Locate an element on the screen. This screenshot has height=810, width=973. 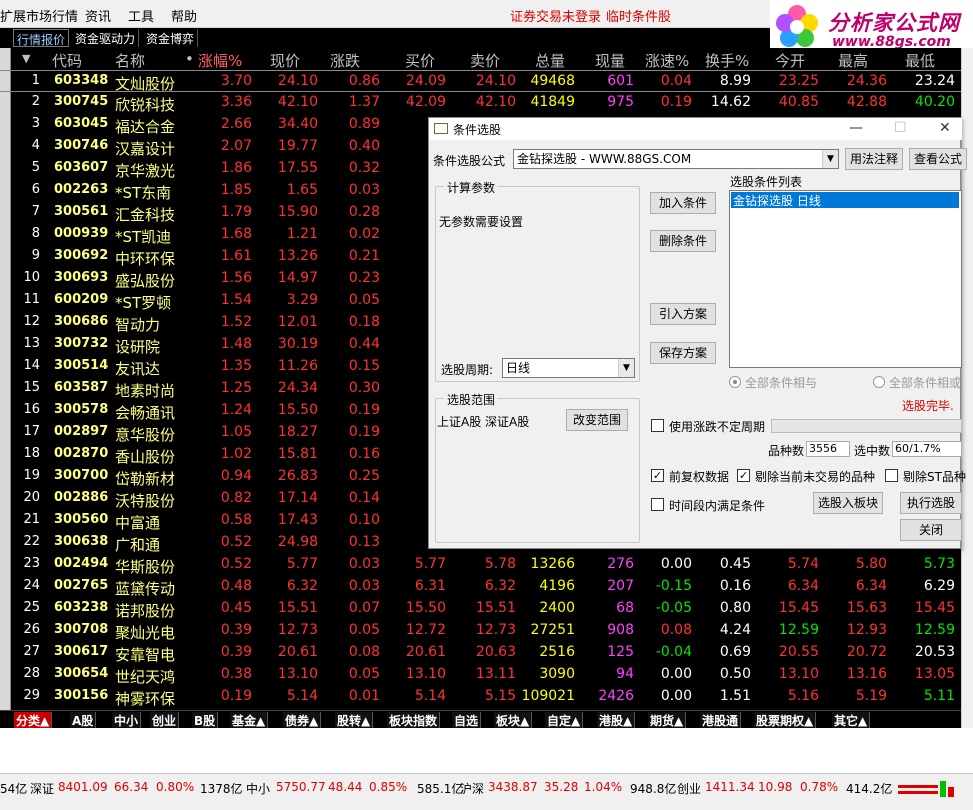
menu-news: 资讯 is located at coordinates (98, 15).